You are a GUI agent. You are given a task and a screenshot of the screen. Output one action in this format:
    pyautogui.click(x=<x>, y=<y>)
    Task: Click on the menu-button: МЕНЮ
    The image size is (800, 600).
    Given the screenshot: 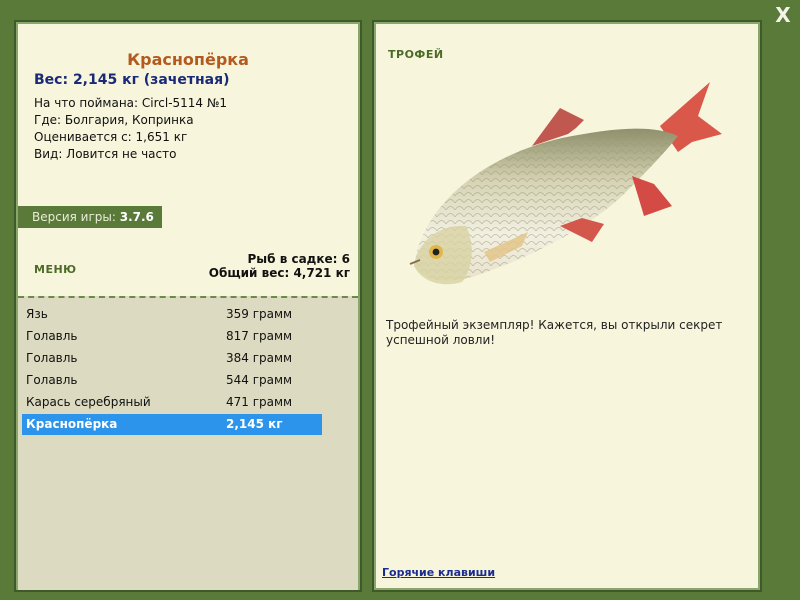 What is the action you would take?
    pyautogui.click(x=55, y=269)
    